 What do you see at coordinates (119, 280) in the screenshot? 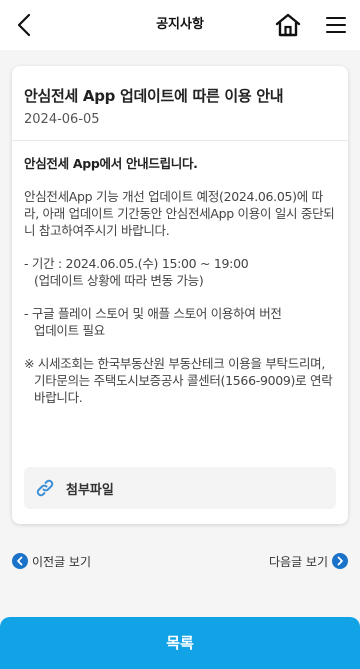
I see `period-line2: (업데이트 상황에 따라 변동 가능)` at bounding box center [119, 280].